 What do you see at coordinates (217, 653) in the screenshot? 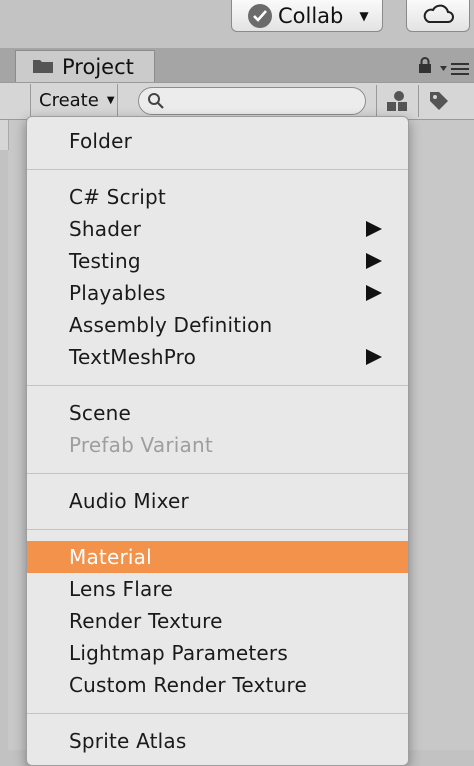
I see `menu-item-lightmap-parameters: Lightmap Parameters` at bounding box center [217, 653].